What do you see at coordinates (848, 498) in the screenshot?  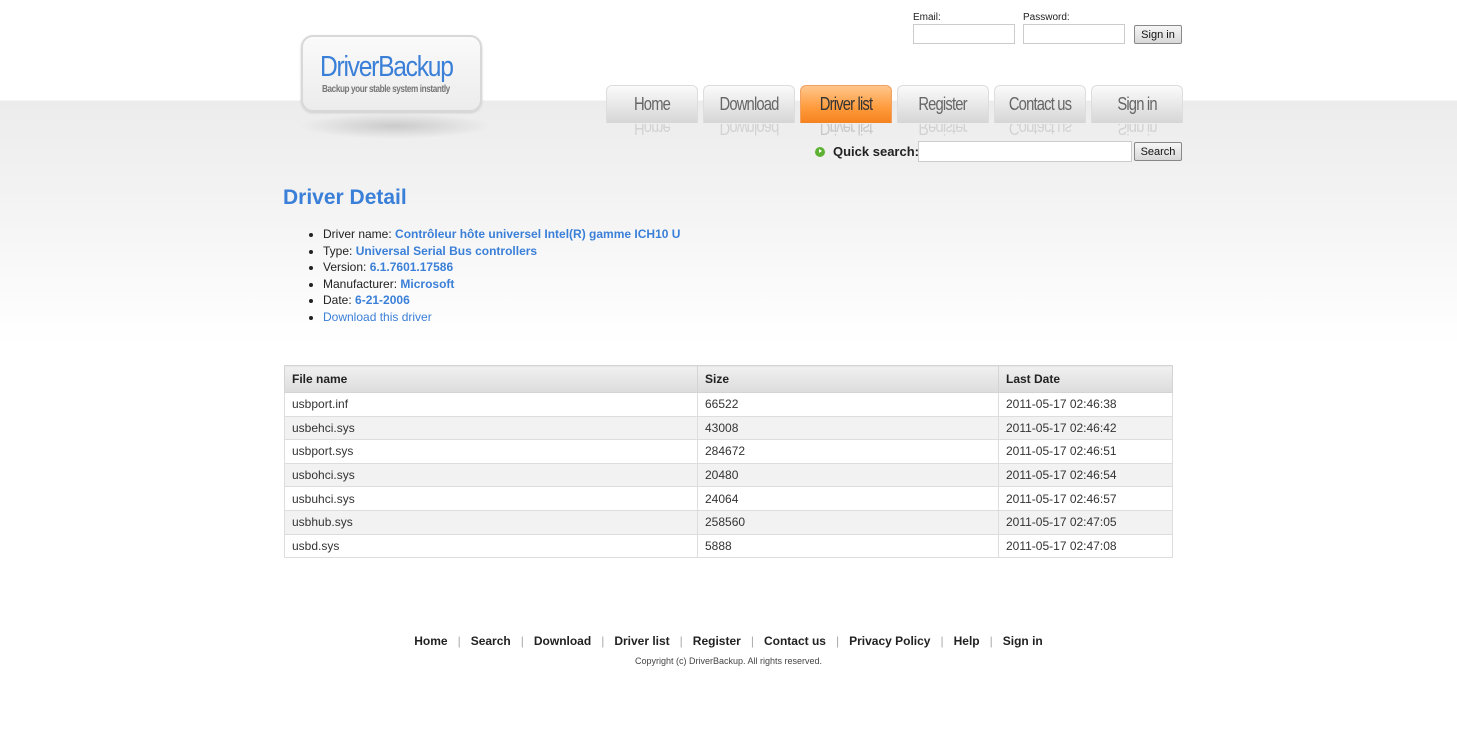 I see `size-cell: 24064` at bounding box center [848, 498].